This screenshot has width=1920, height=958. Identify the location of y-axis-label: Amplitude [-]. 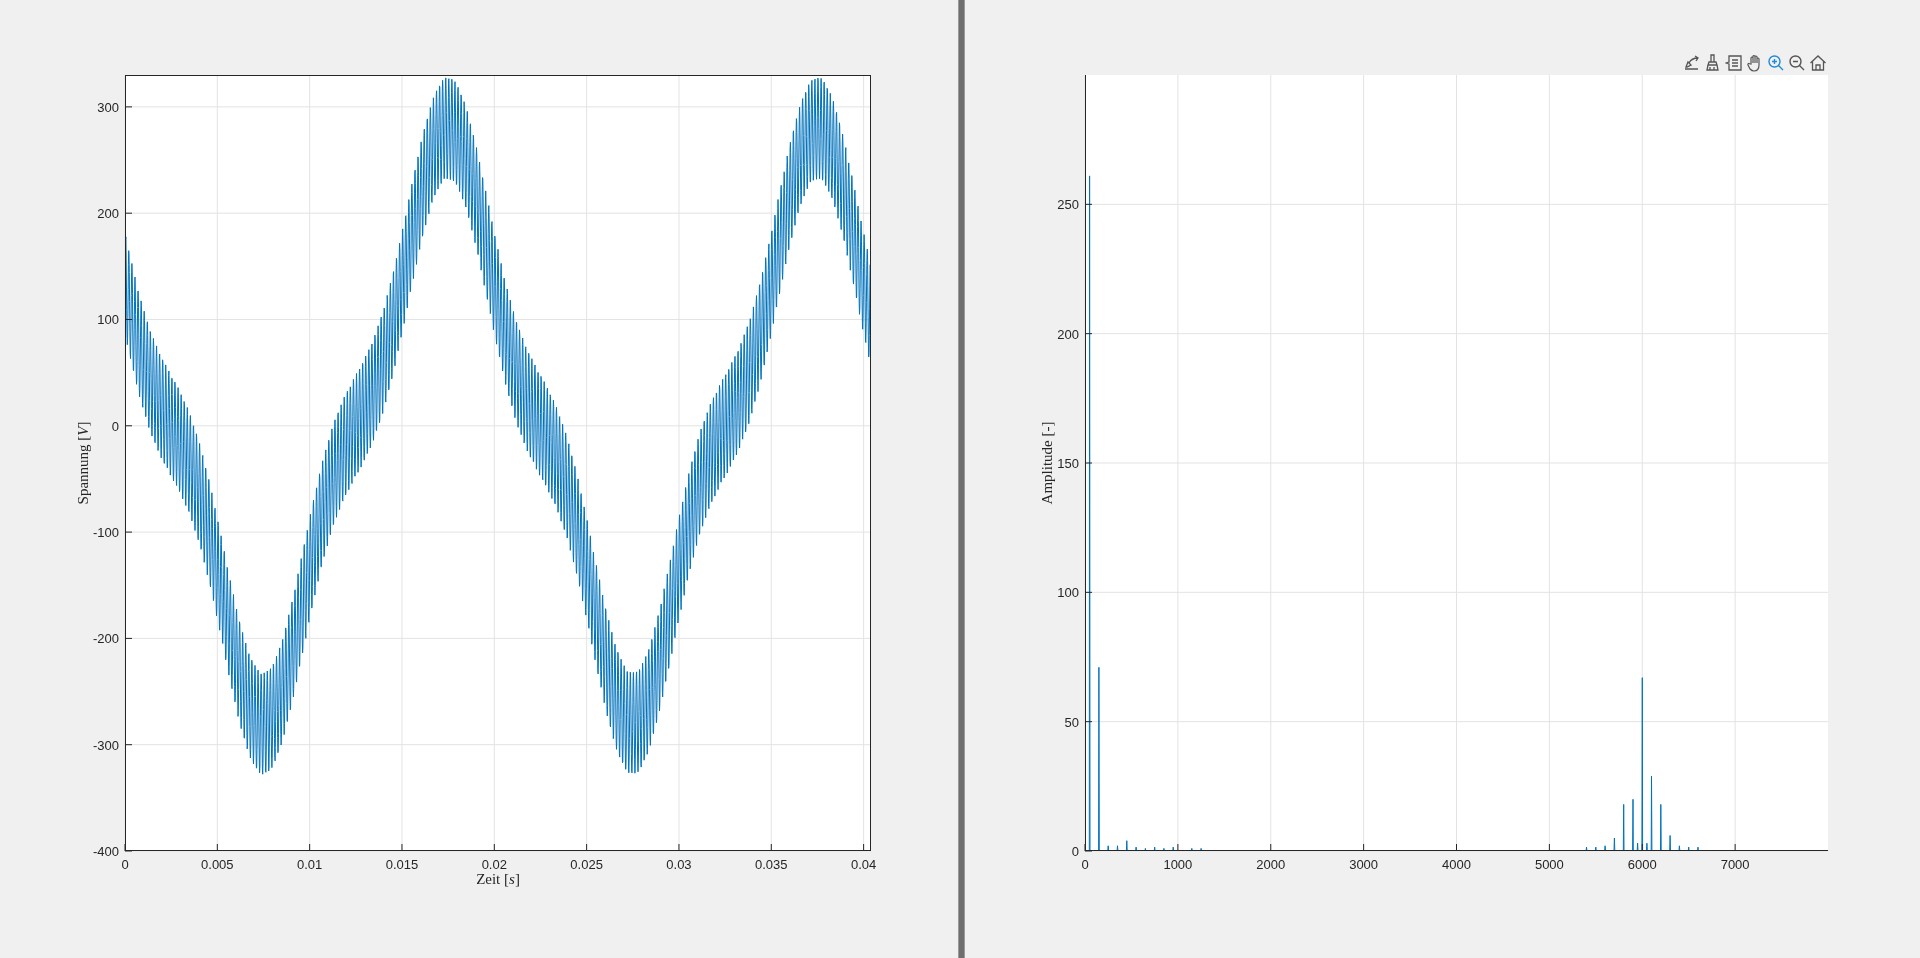
(1047, 463).